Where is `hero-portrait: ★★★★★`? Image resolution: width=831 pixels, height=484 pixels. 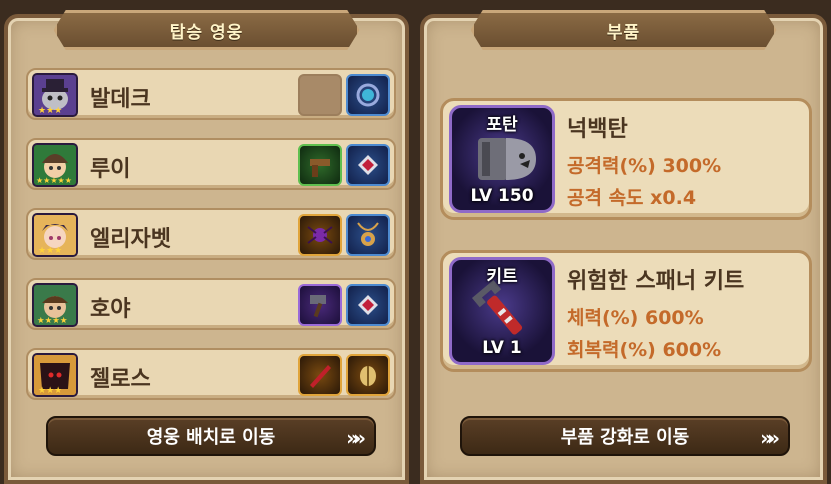 hero-portrait: ★★★★★ is located at coordinates (55, 165).